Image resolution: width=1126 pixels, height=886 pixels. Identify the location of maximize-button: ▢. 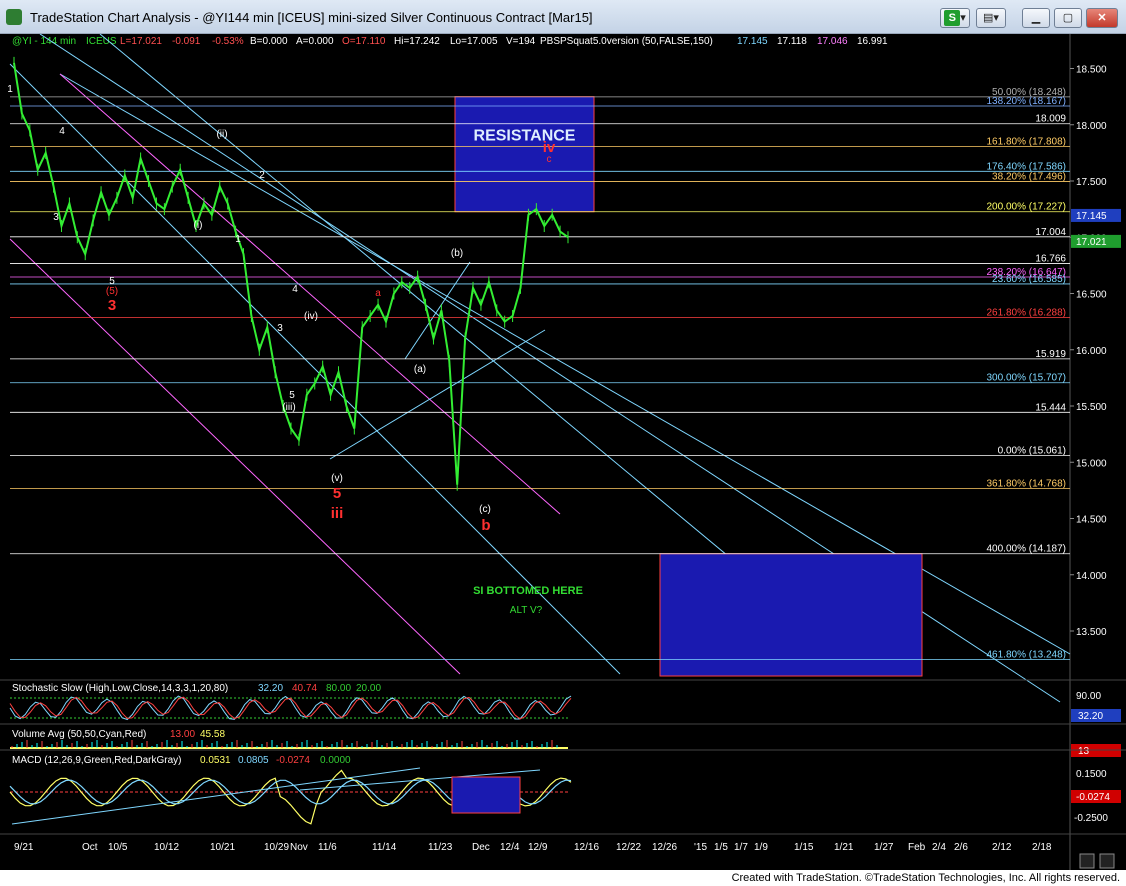
(1068, 18).